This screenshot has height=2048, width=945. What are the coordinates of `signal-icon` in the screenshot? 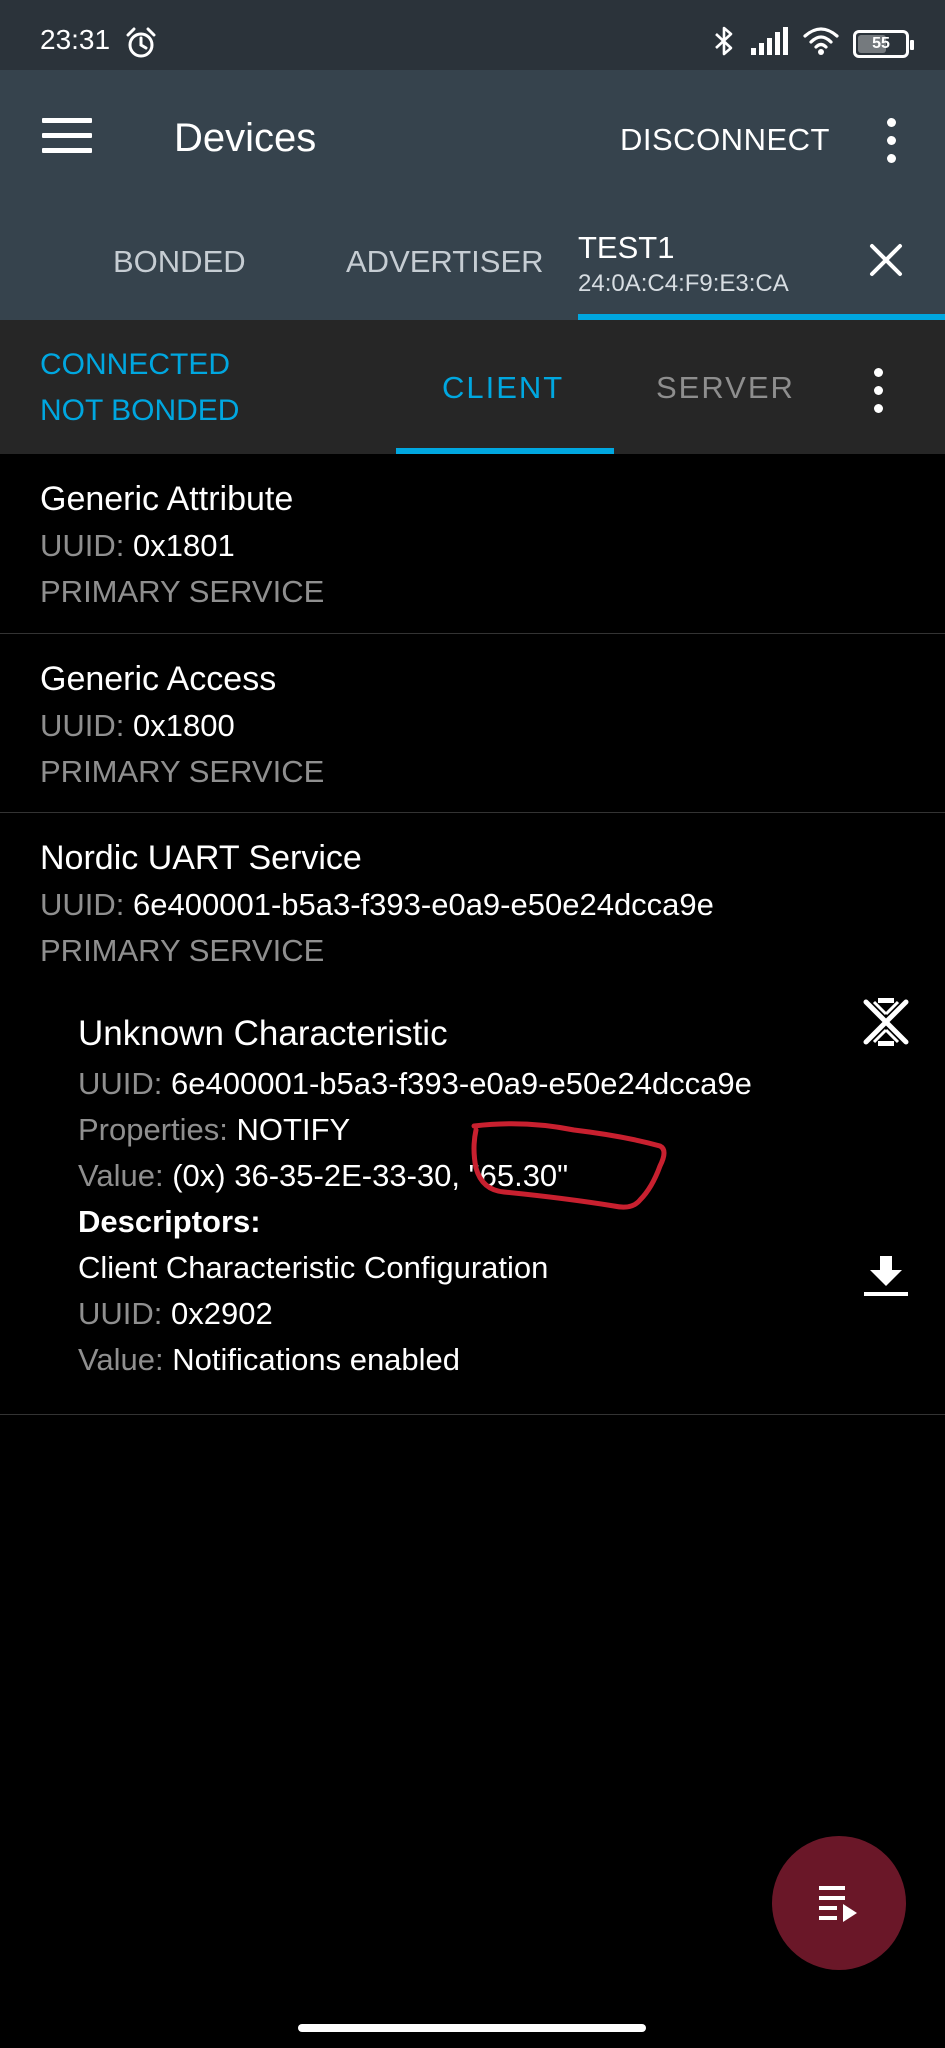 It's located at (769, 43).